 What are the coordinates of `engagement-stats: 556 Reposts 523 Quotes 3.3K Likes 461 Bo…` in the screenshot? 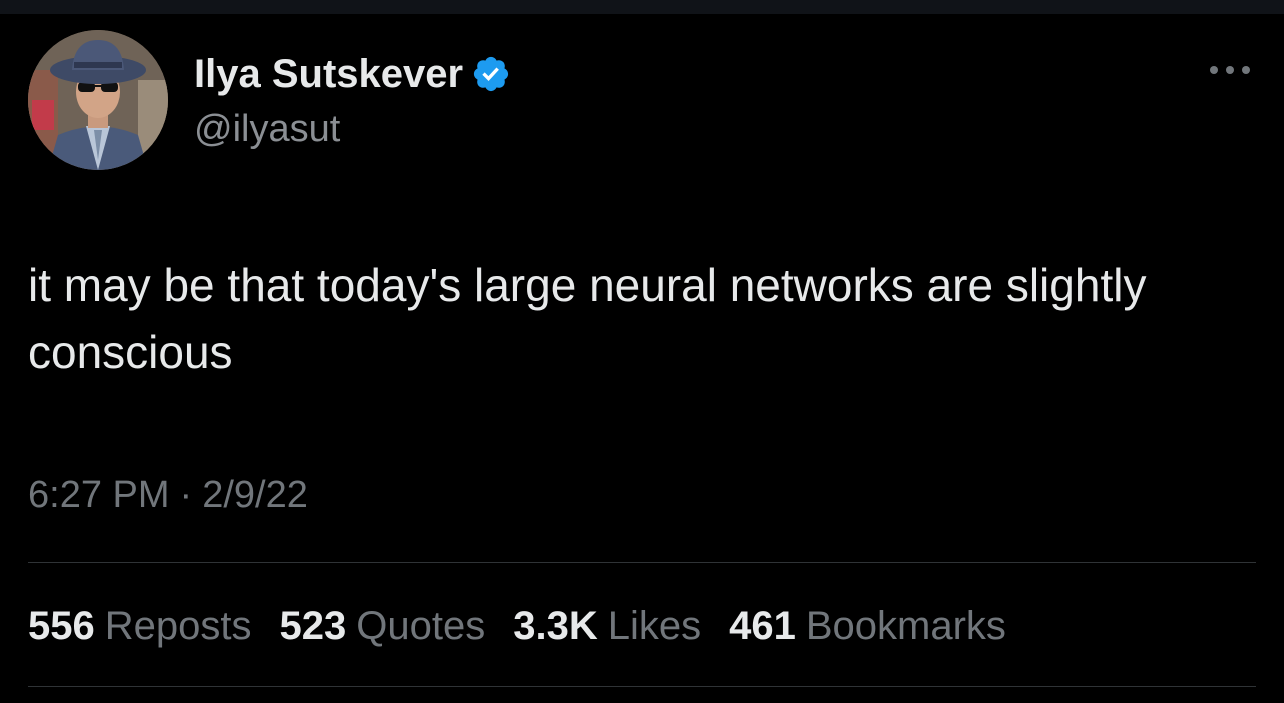 It's located at (531, 626).